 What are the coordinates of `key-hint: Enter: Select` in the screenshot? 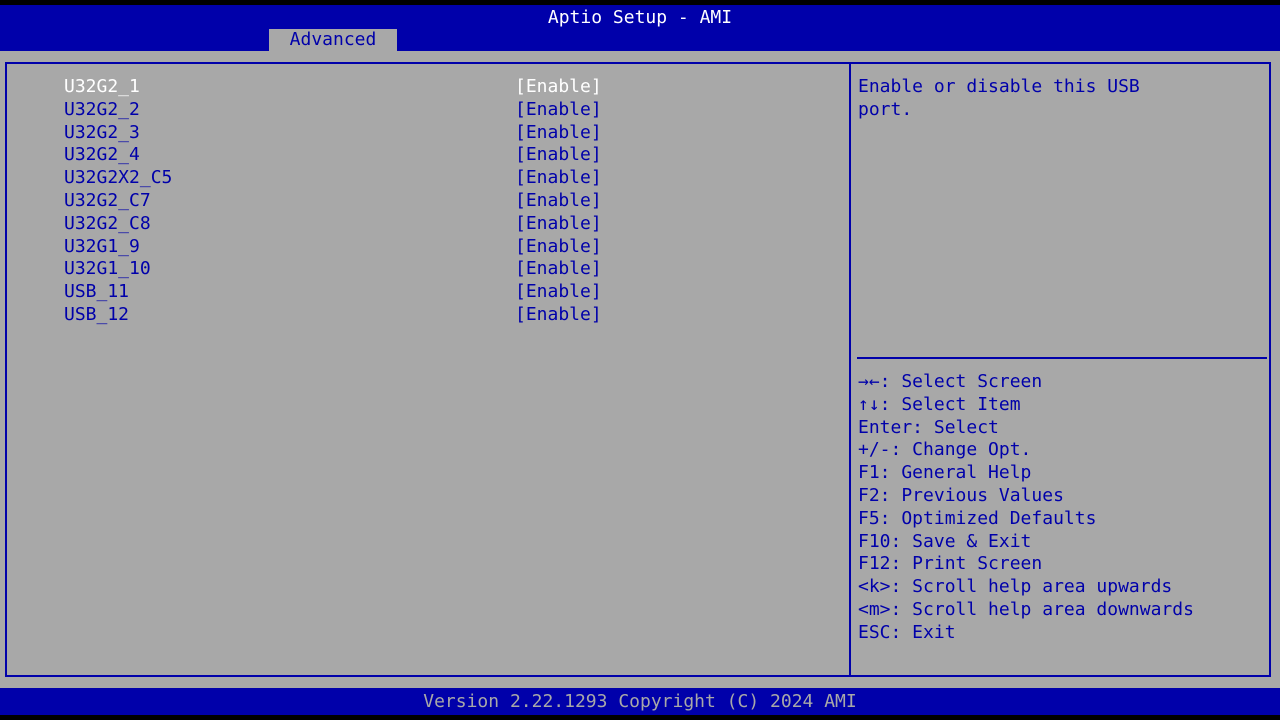 It's located at (928, 427).